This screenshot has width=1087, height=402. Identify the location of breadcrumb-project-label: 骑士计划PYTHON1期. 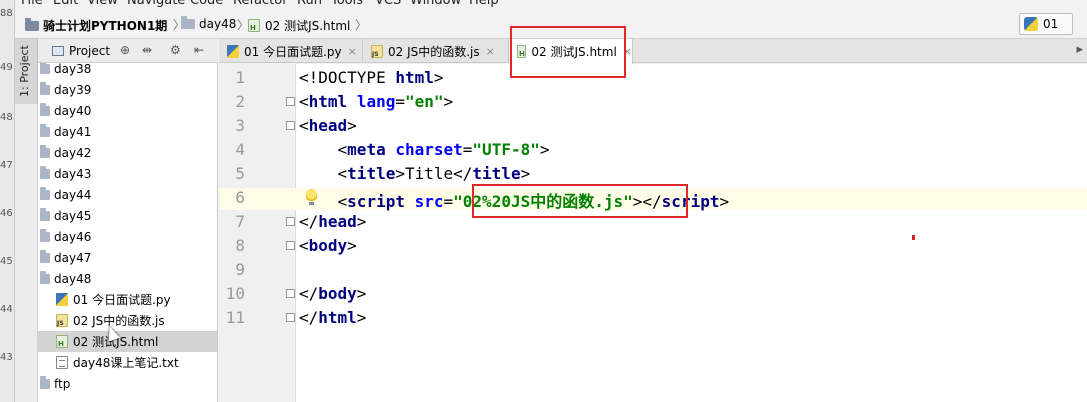
(105, 26).